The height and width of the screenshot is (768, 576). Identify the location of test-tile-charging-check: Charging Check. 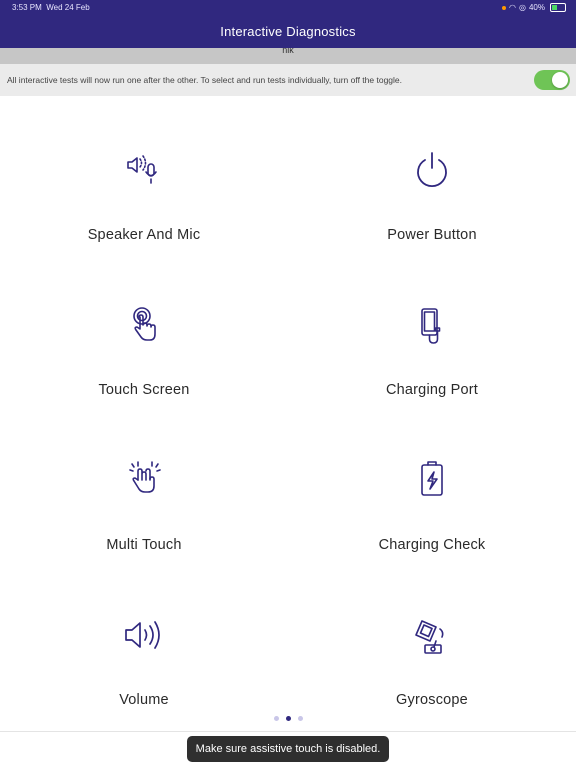
(432, 483).